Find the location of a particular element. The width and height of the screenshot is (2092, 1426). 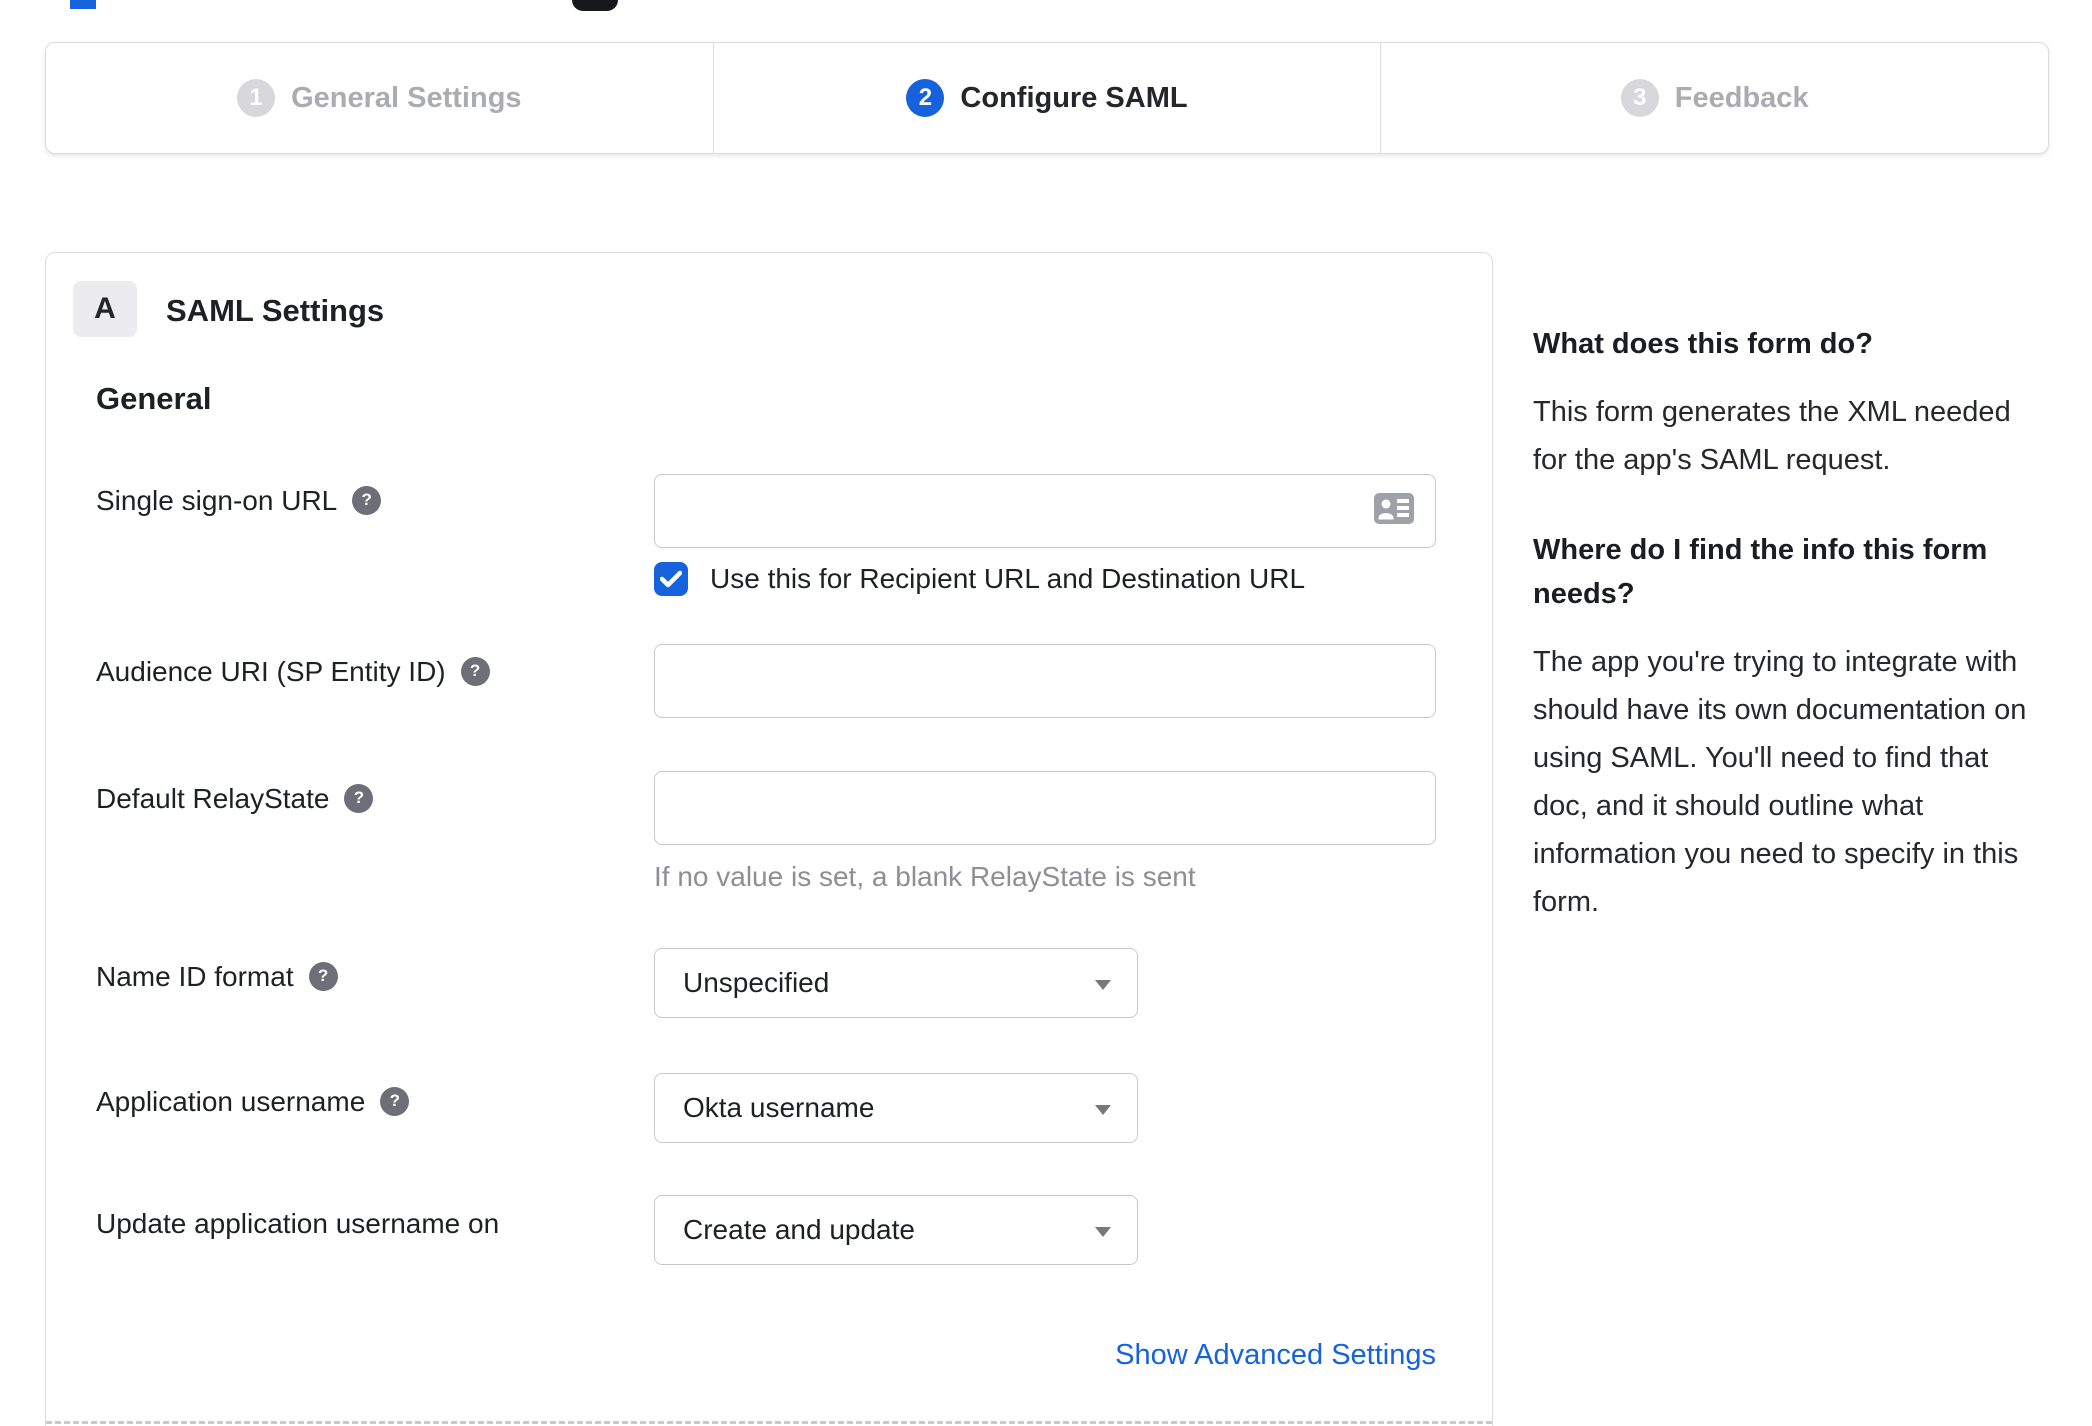

select-value: Unspecified is located at coordinates (756, 982).